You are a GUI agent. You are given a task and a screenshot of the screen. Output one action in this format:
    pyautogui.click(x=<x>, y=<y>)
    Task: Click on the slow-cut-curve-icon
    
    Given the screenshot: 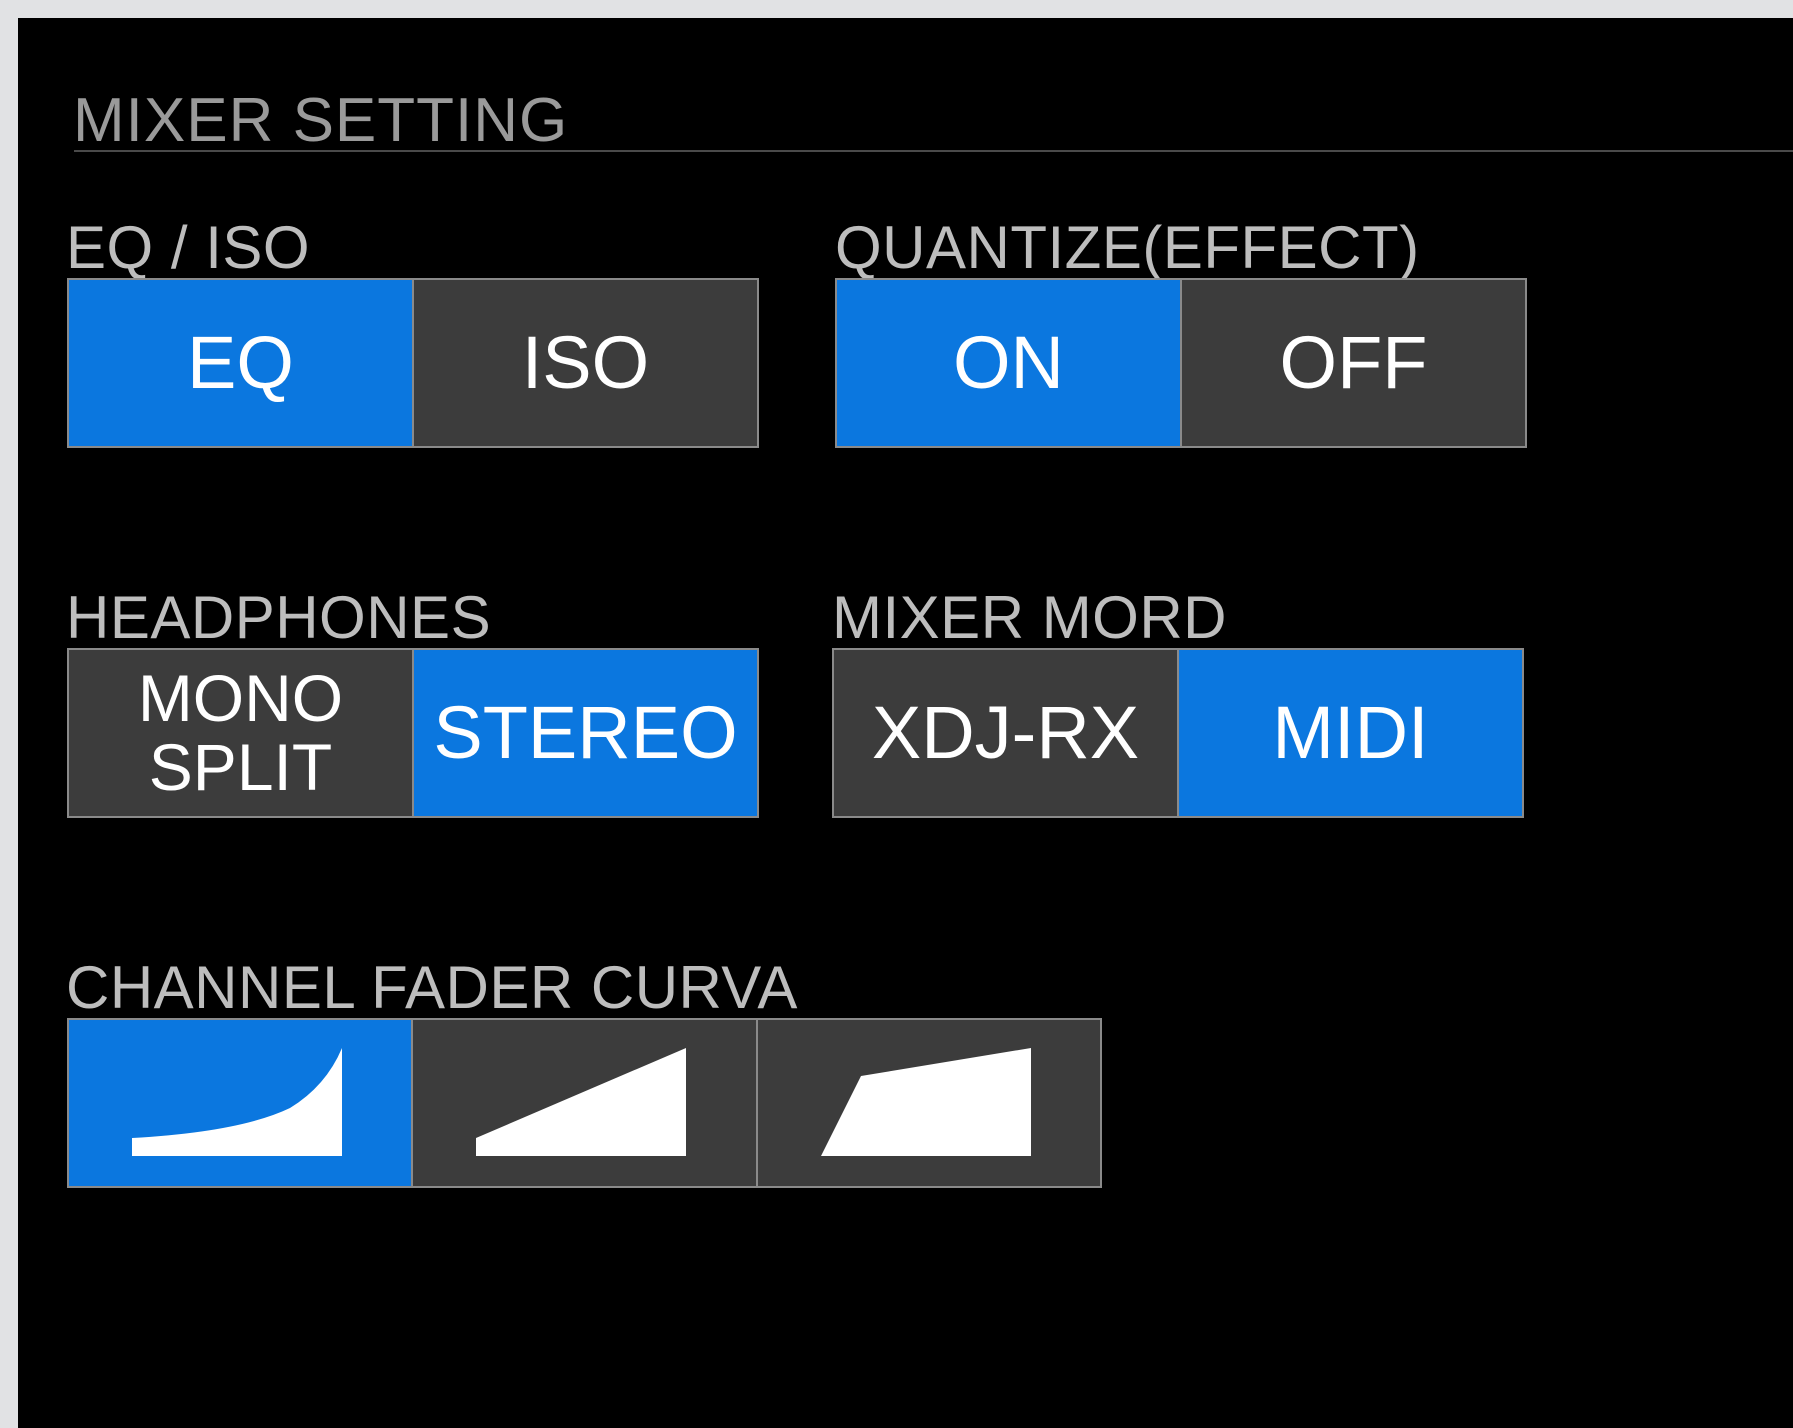 What is the action you would take?
    pyautogui.click(x=925, y=1101)
    